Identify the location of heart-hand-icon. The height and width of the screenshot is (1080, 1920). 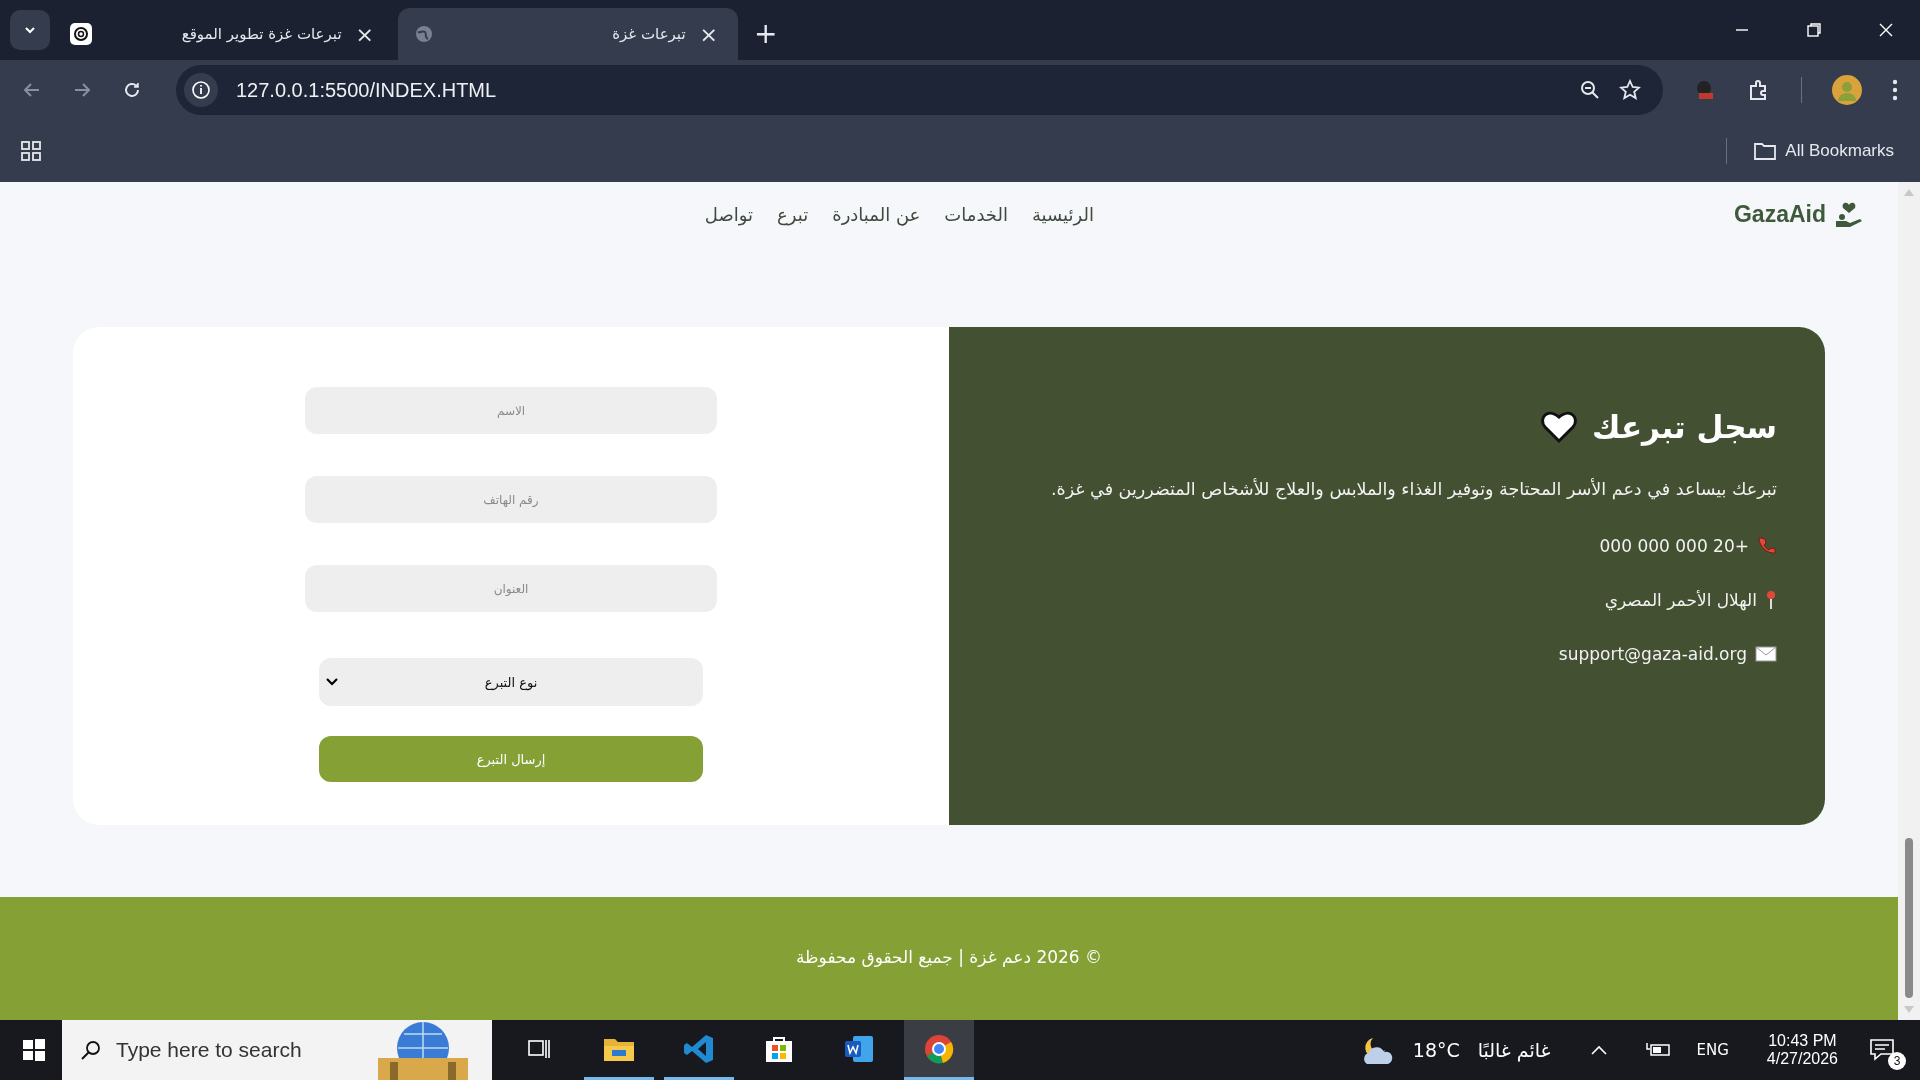
(1849, 214).